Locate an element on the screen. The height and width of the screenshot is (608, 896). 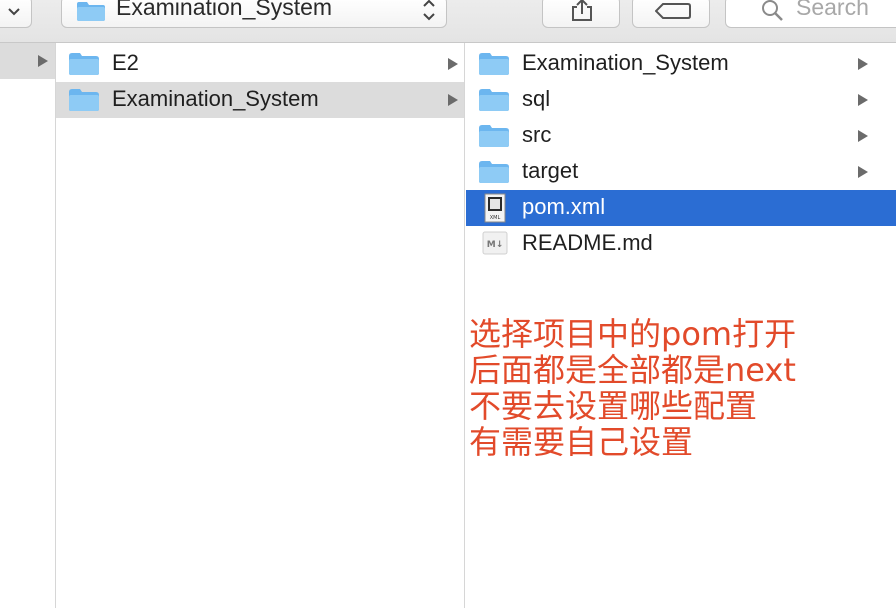
item-label: sql is located at coordinates (536, 98).